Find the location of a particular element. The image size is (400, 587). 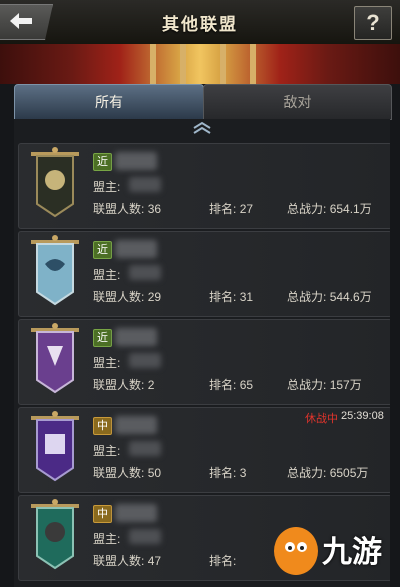

alliance-card: 近 盟主: 联盟人数: 29 排名: 31 总战力: 544.6万 is located at coordinates (204, 274).